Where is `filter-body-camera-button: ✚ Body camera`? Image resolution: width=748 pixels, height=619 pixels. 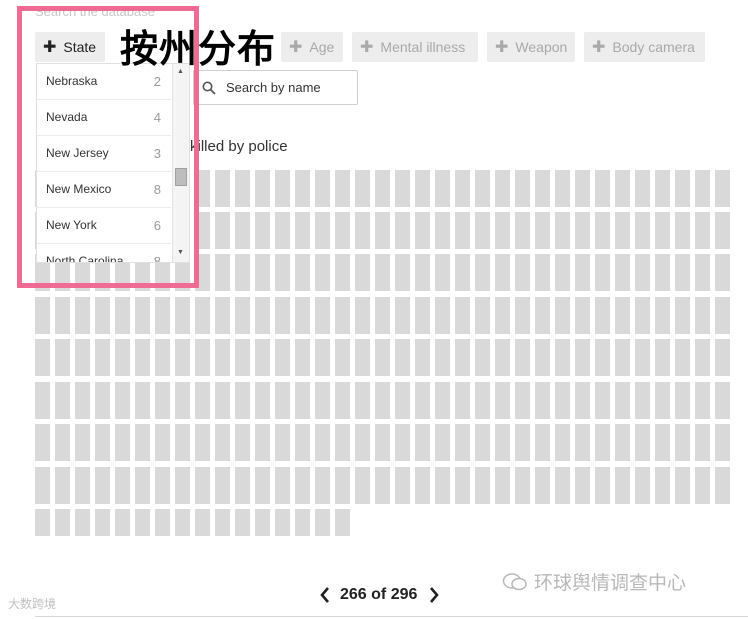 filter-body-camera-button: ✚ Body camera is located at coordinates (644, 47).